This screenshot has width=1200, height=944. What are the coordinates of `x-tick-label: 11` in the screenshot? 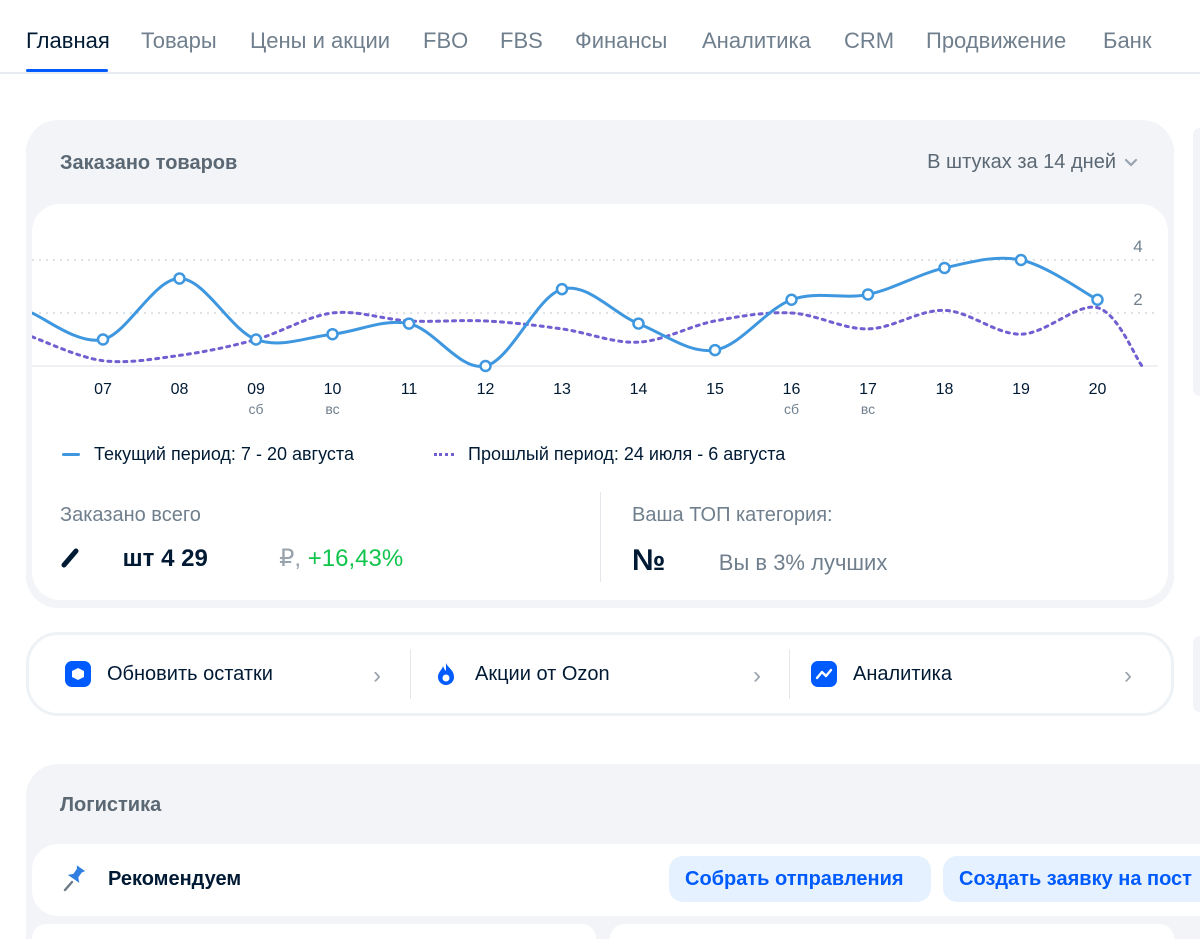 It's located at (409, 389).